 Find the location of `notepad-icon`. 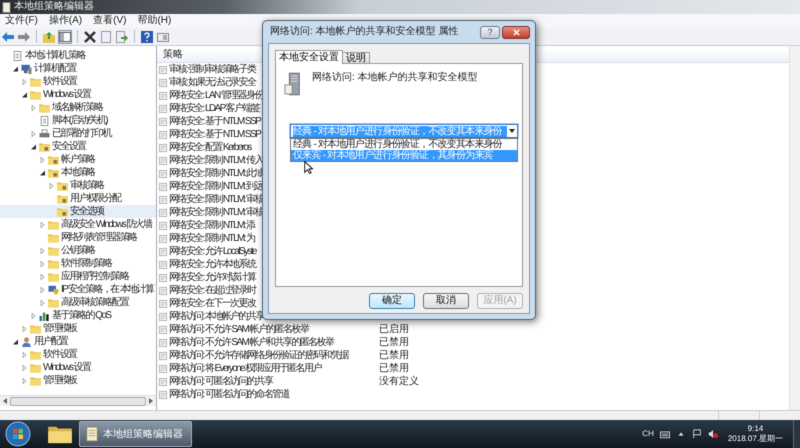

notepad-icon is located at coordinates (92, 434).